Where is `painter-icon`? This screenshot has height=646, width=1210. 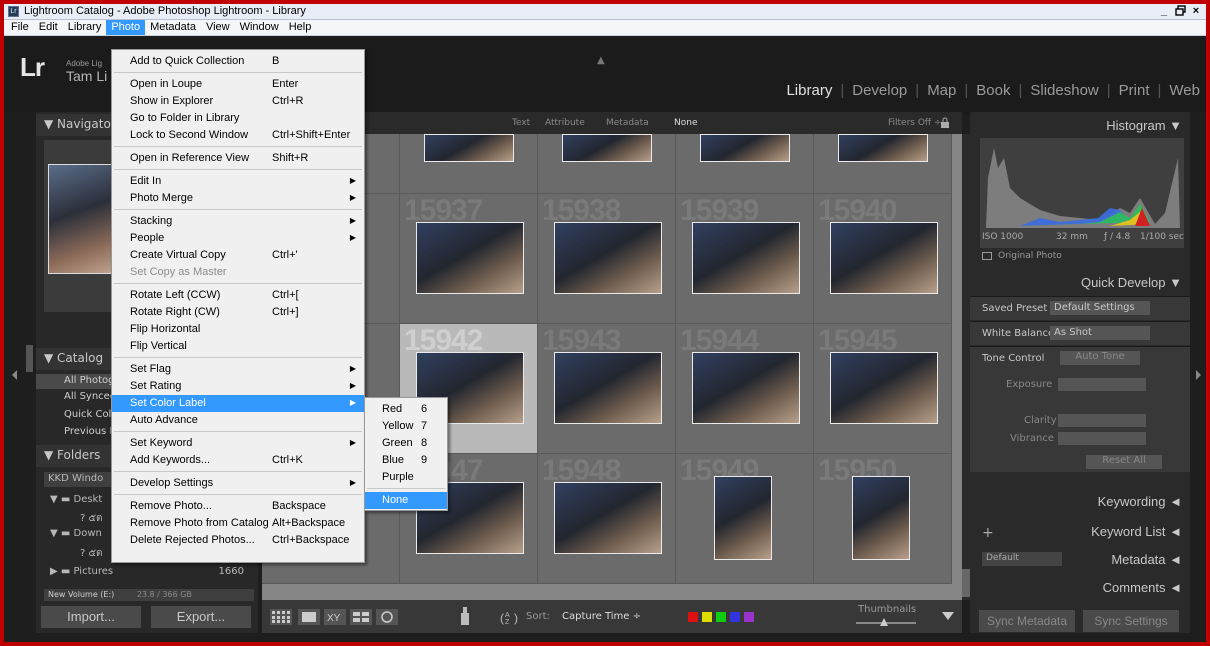 painter-icon is located at coordinates (465, 617).